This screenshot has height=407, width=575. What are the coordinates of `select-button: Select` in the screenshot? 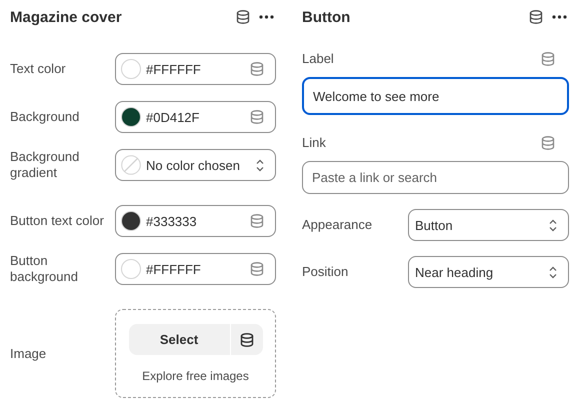 It's located at (179, 339).